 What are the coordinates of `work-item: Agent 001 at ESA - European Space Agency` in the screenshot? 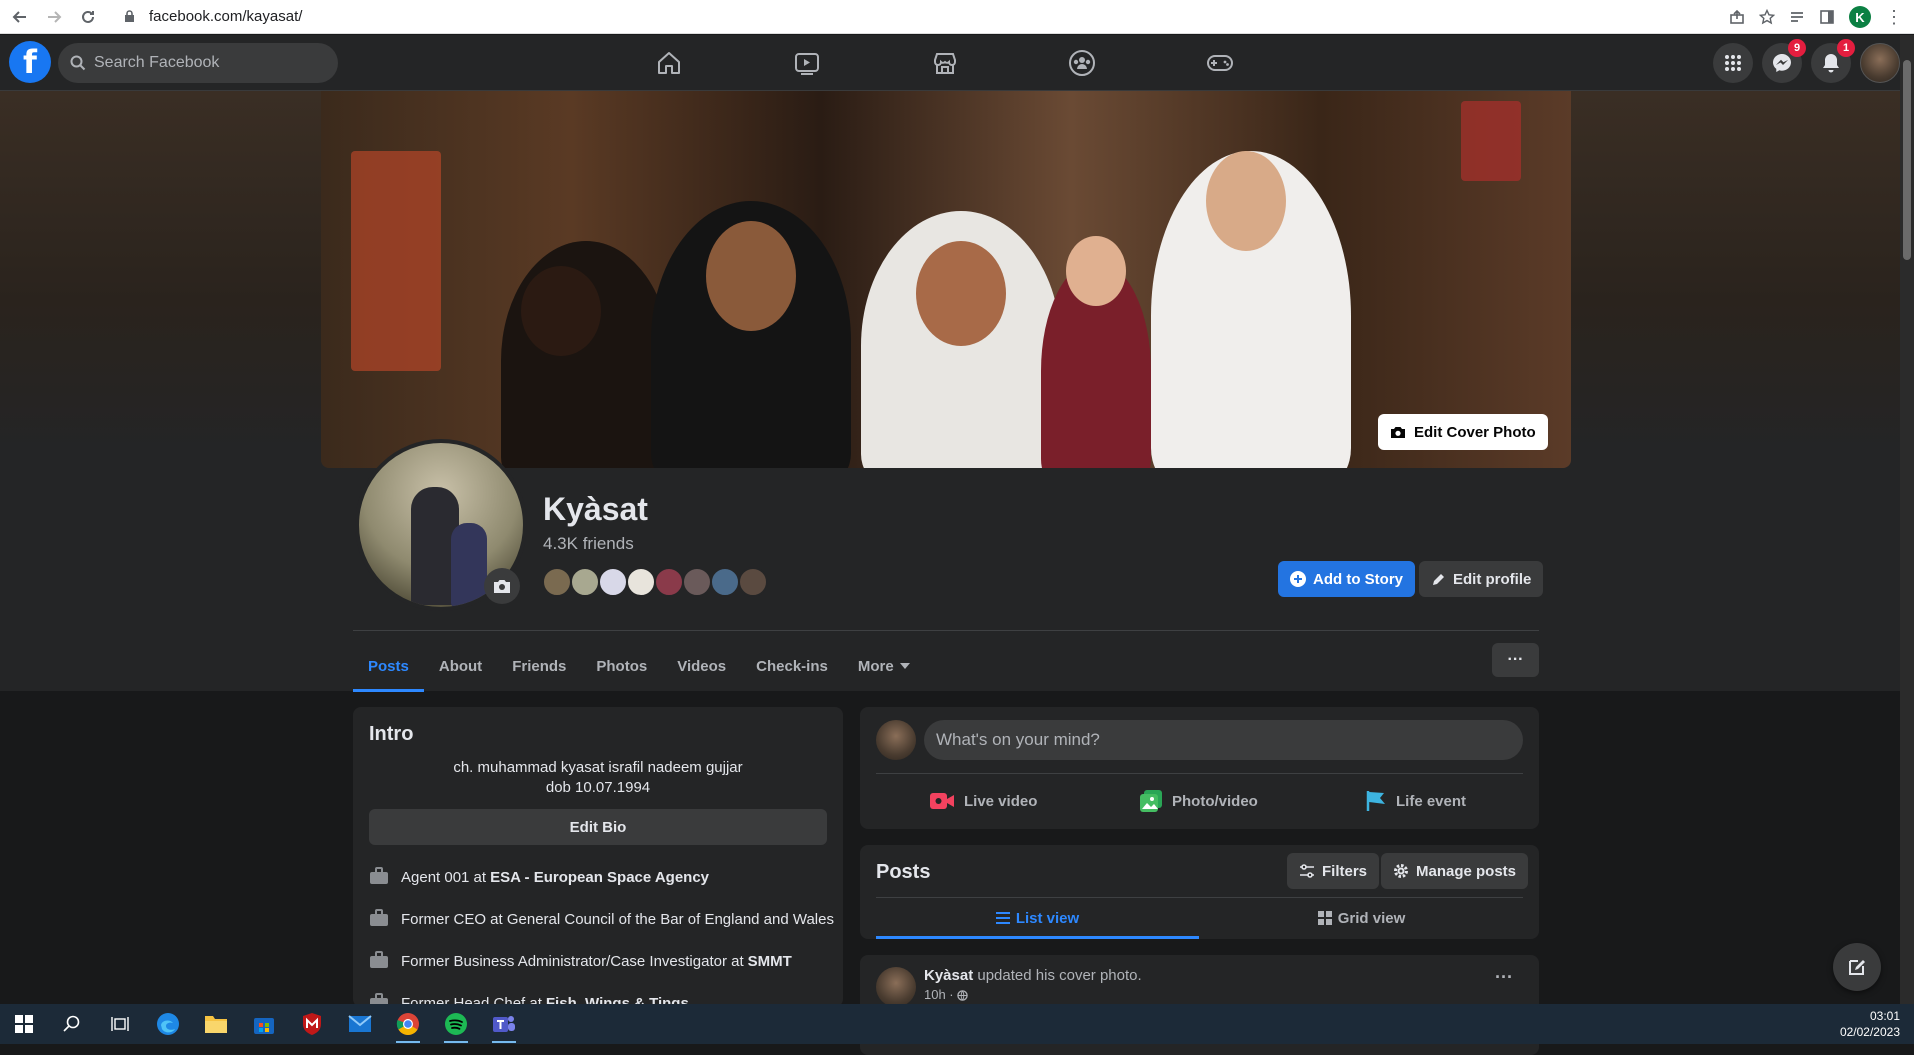 It's located at (539, 877).